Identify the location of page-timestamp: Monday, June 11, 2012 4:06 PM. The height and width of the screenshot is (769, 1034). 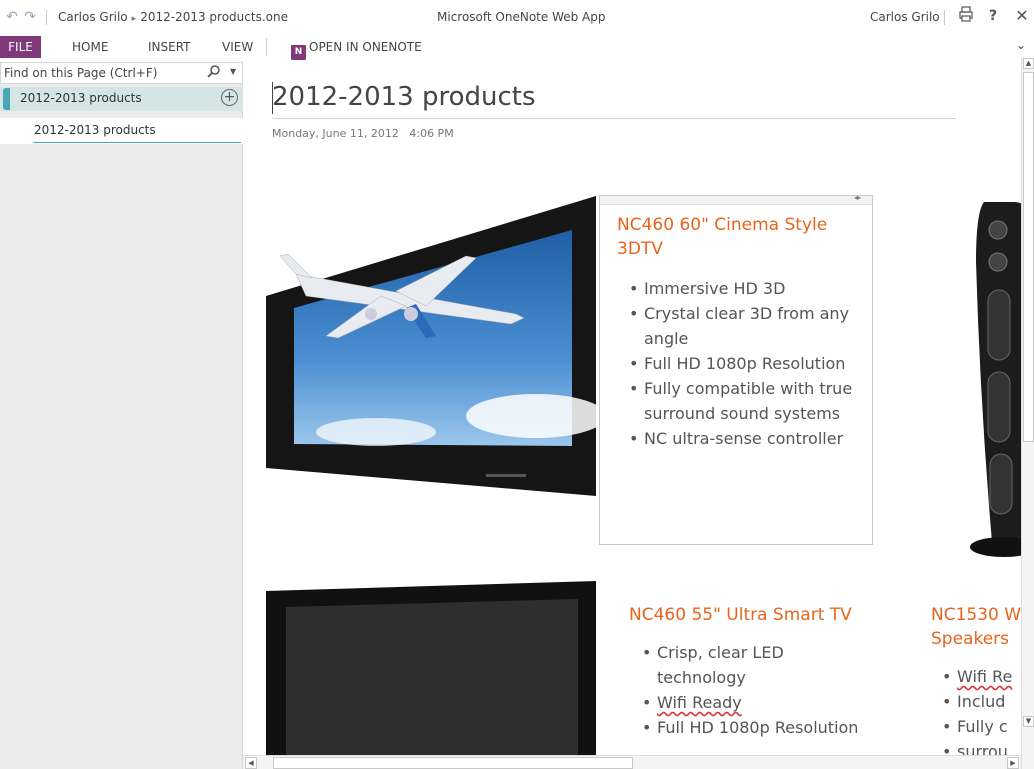
(363, 133).